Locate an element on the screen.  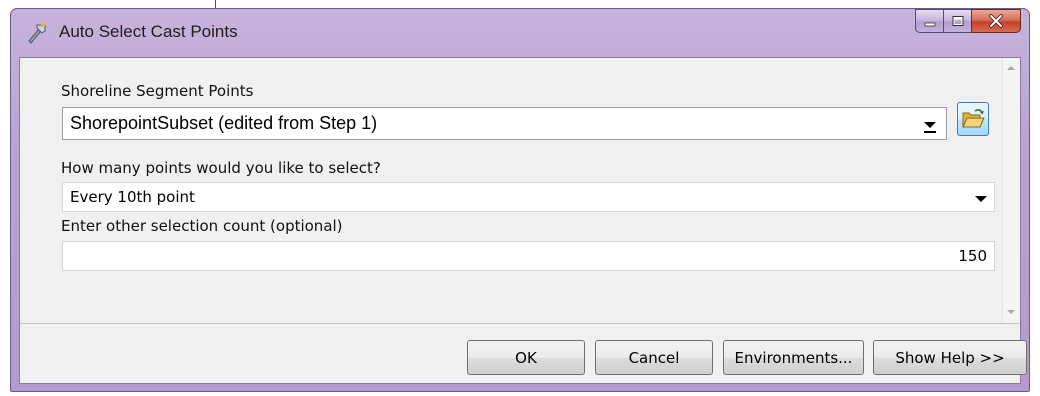
open-folder-icon is located at coordinates (973, 118).